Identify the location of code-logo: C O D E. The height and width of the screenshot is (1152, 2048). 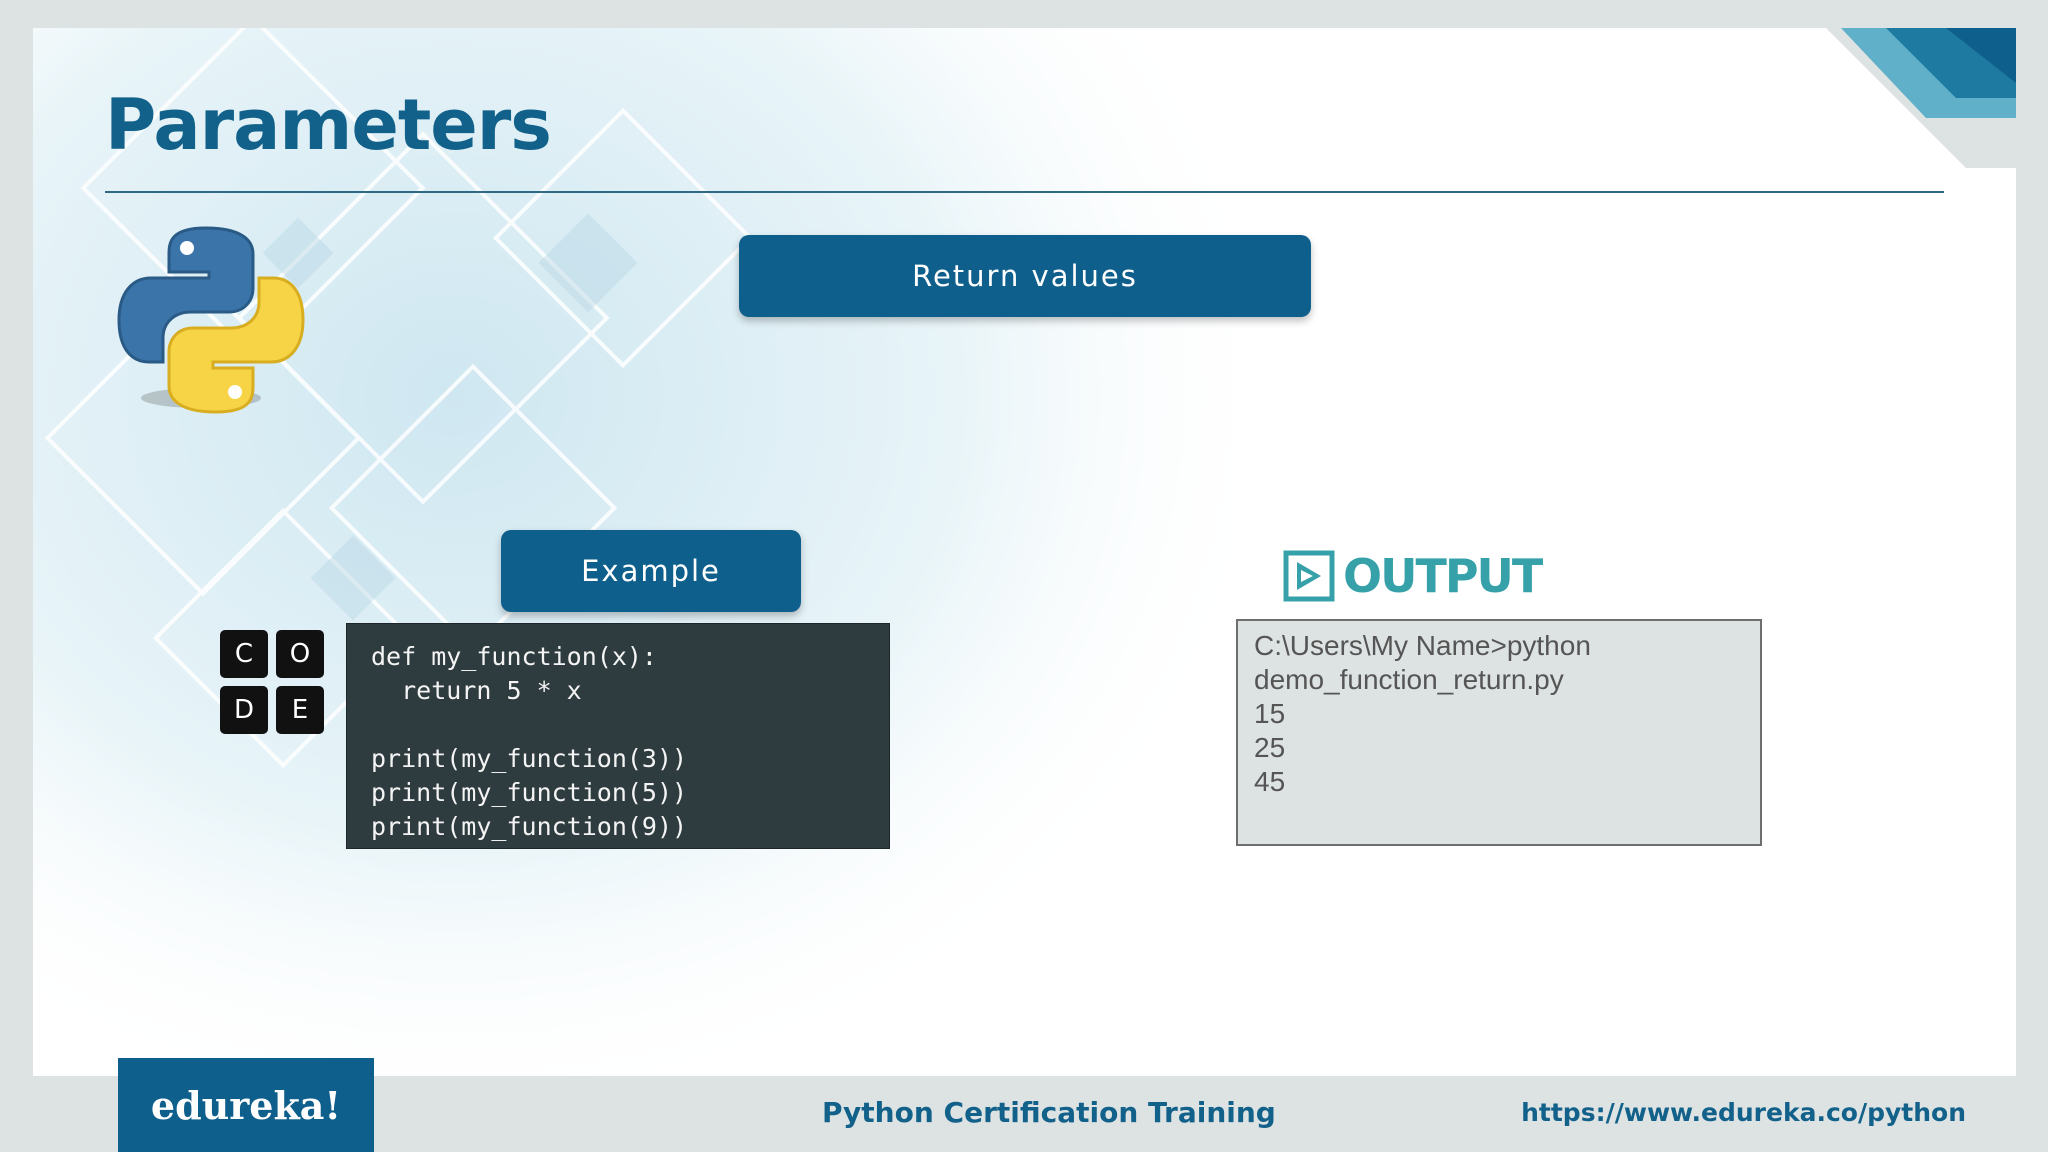
(272, 682).